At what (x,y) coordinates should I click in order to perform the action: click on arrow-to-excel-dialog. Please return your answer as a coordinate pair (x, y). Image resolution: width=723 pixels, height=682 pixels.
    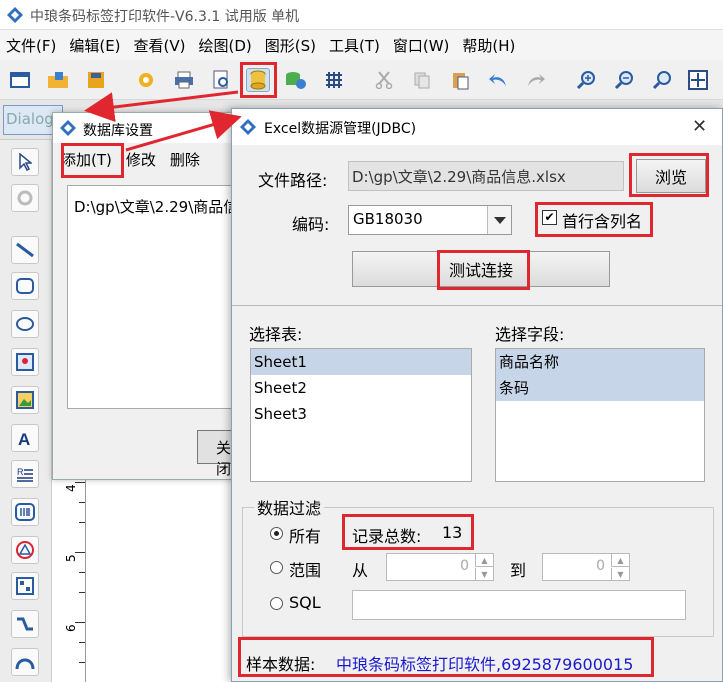
    Looking at the image, I should click on (183, 131).